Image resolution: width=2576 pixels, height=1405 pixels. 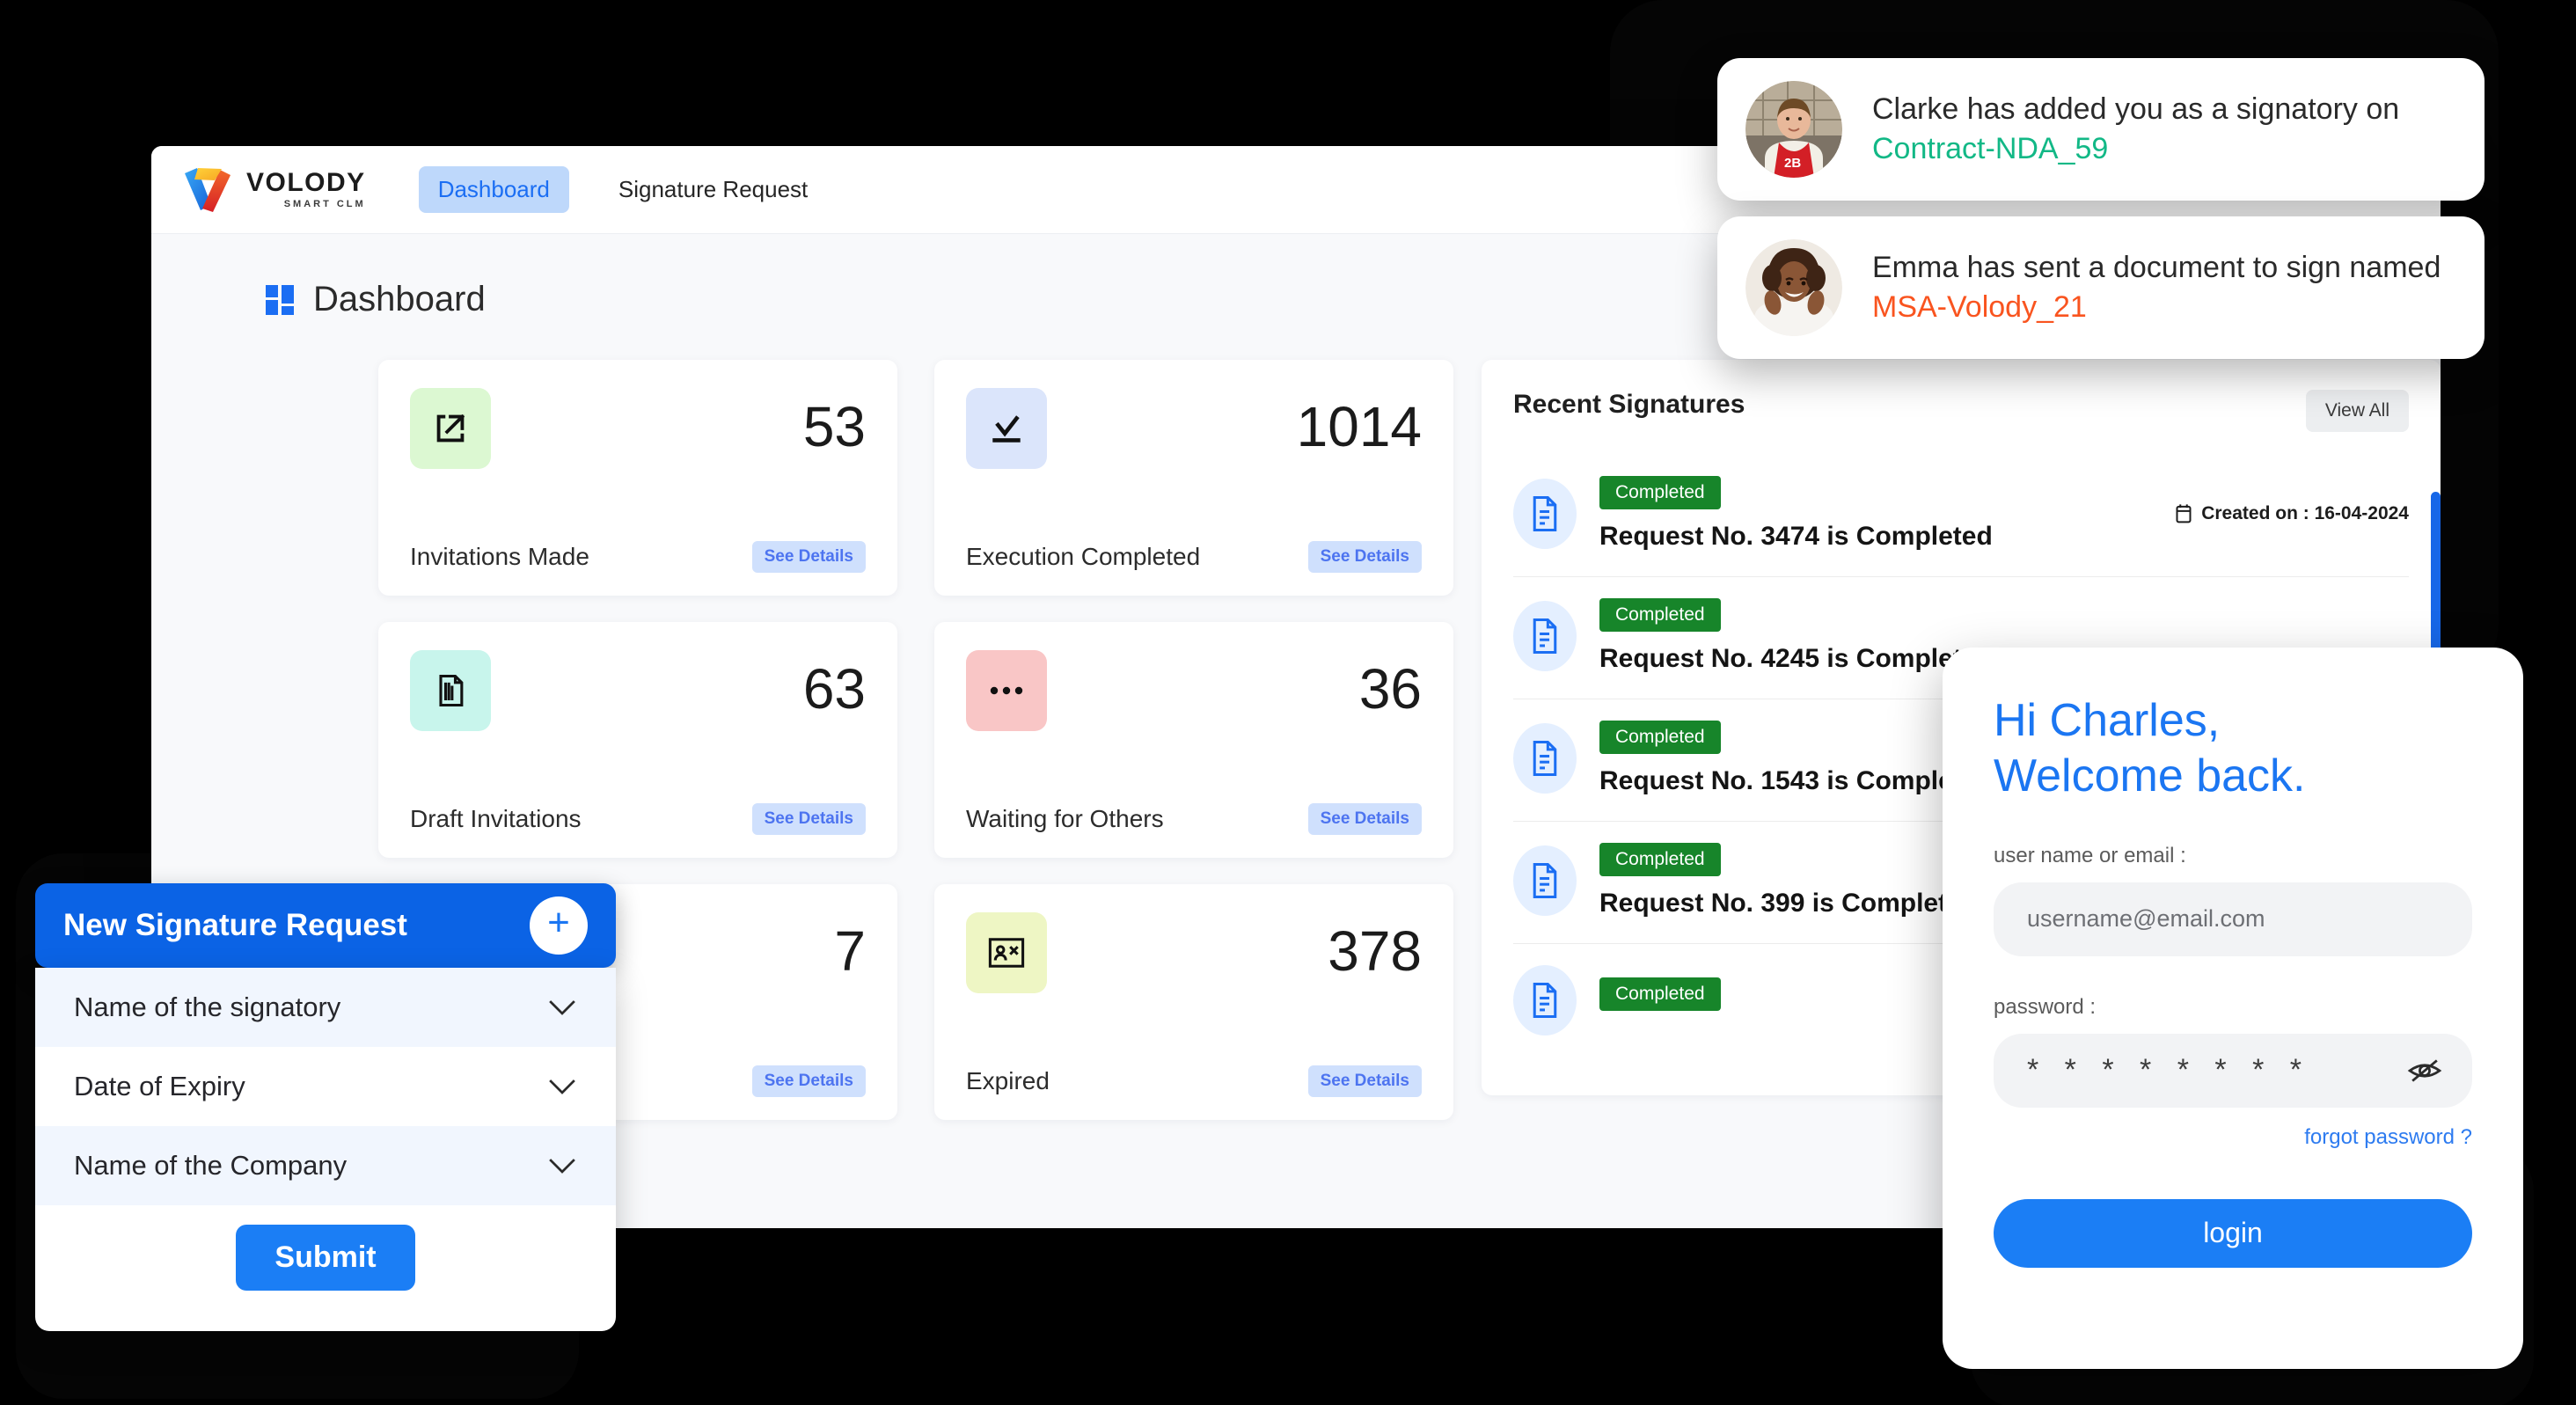 What do you see at coordinates (1193, 740) in the screenshot?
I see `stat-card-waiting-for-others: 36 Waiting for Others See Details` at bounding box center [1193, 740].